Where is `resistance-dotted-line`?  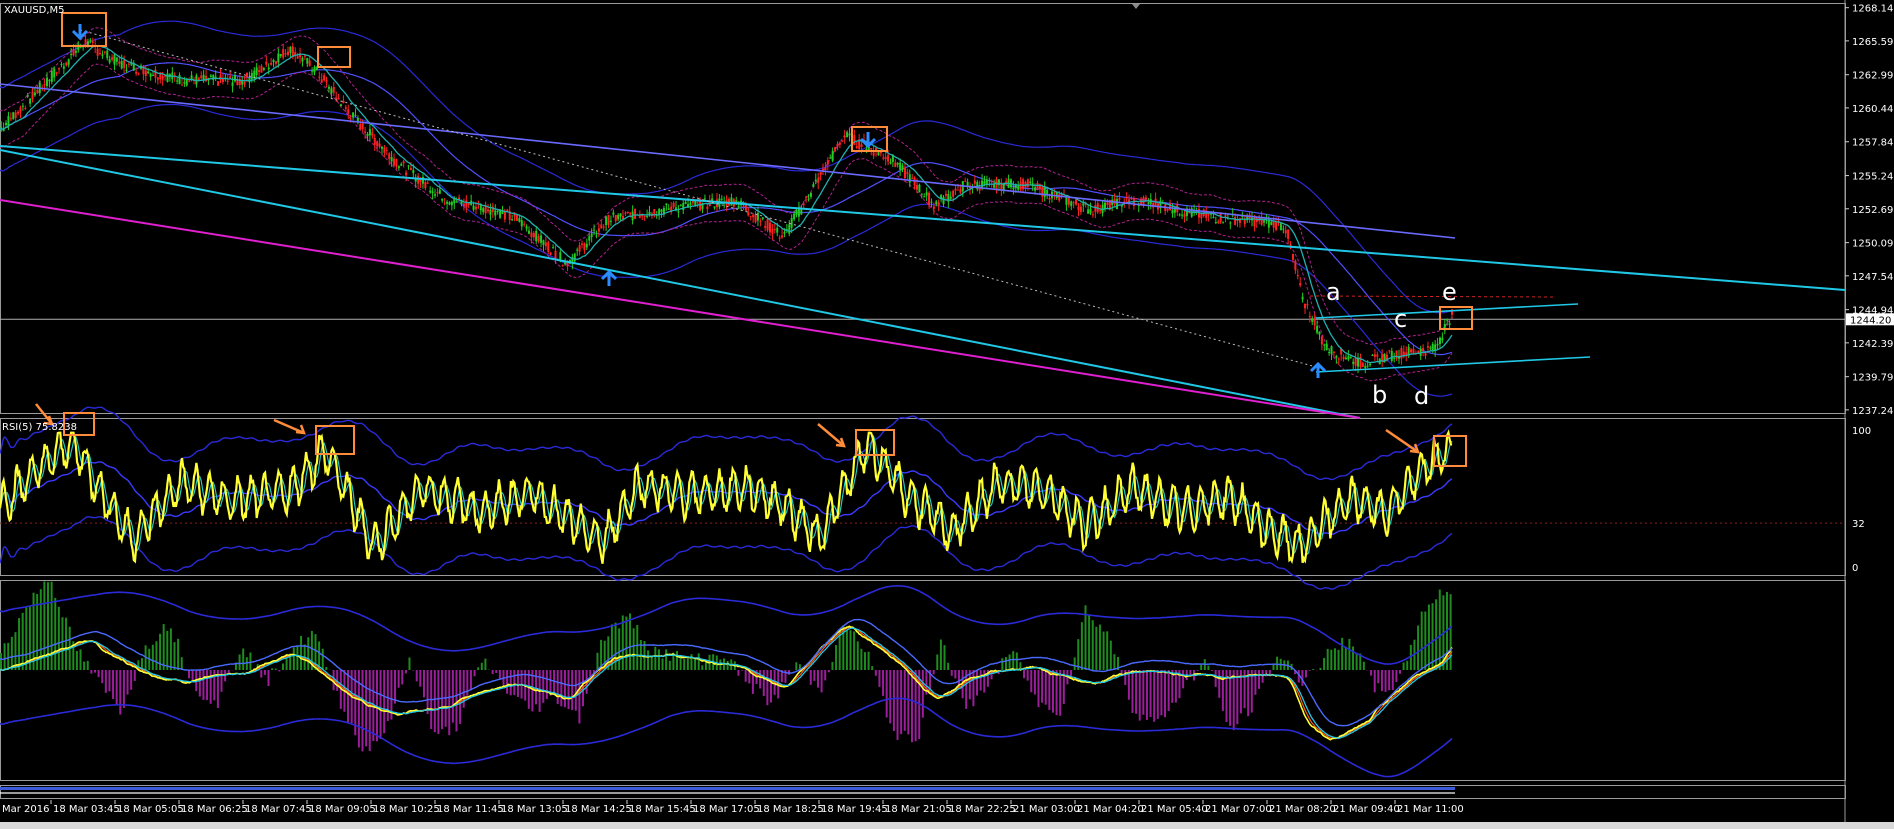 resistance-dotted-line is located at coordinates (1433, 296).